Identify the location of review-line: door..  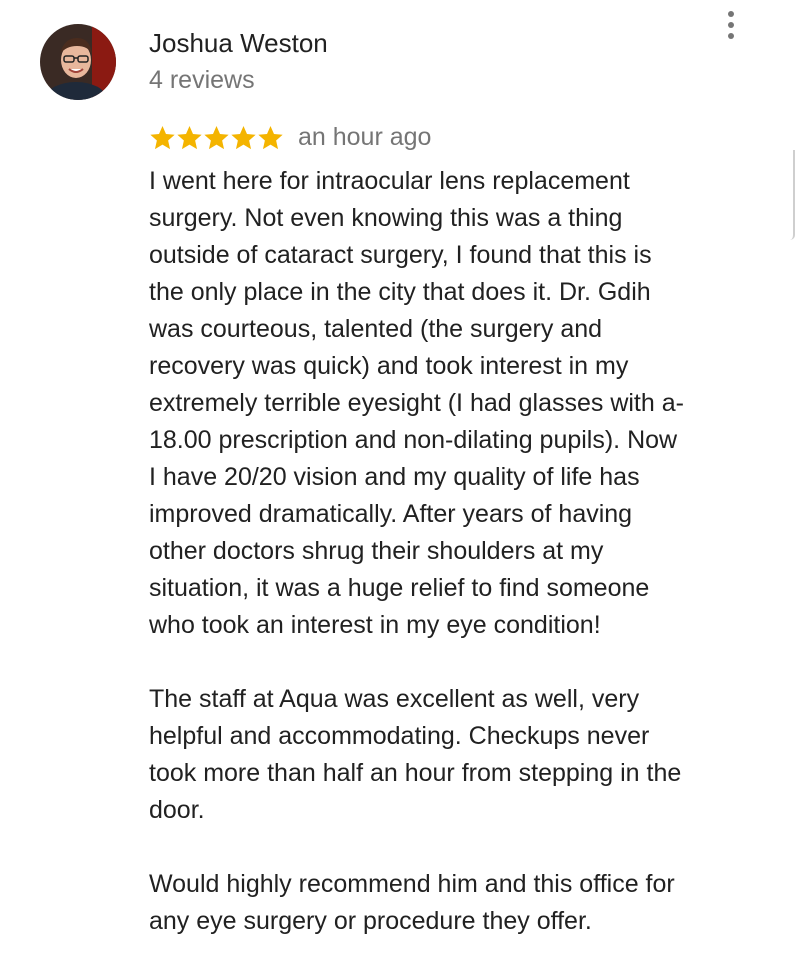
(177, 810).